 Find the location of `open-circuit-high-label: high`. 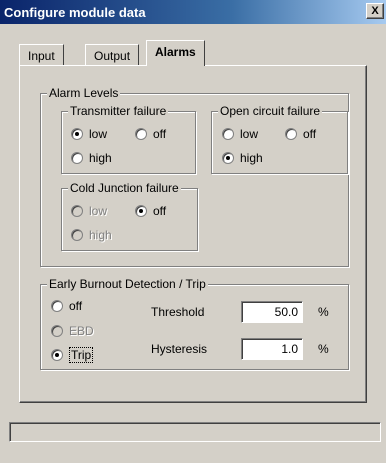

open-circuit-high-label: high is located at coordinates (251, 158).